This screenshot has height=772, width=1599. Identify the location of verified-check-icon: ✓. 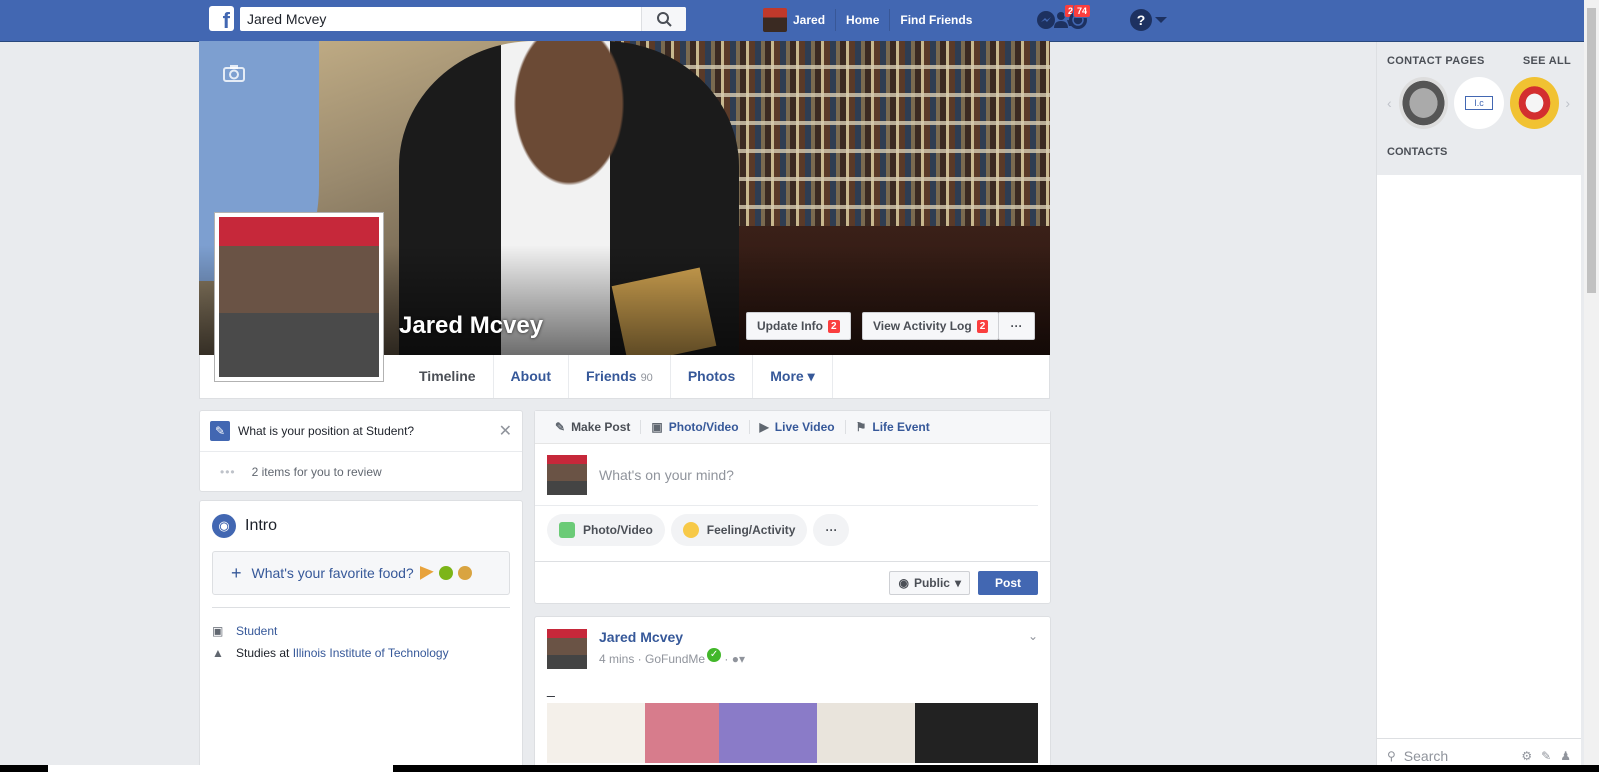
(714, 655).